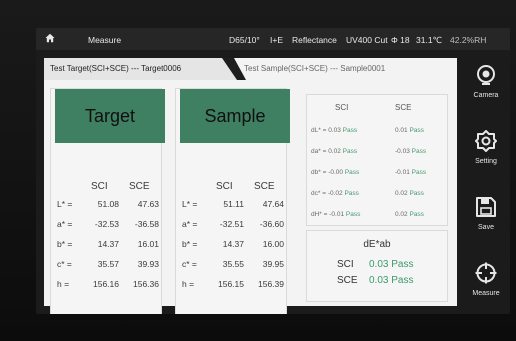 The image size is (516, 341). Describe the element at coordinates (148, 244) in the screenshot. I see `sce-value: 16.01` at that location.